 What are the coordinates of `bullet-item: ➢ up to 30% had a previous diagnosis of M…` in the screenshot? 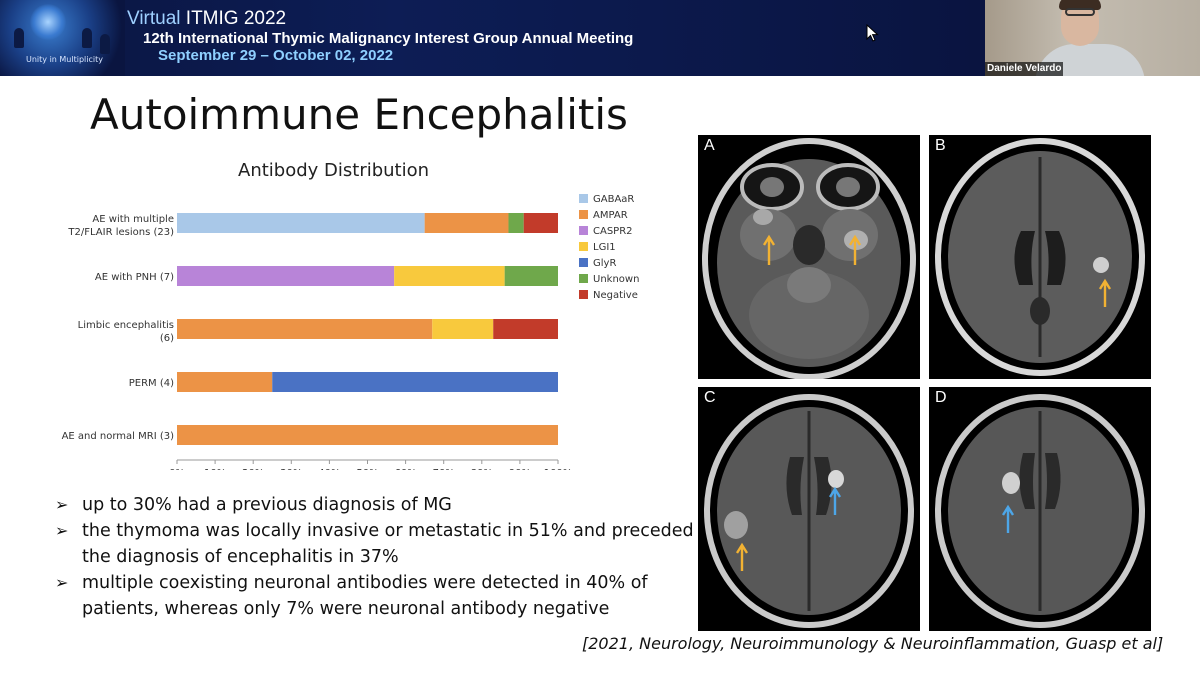 It's located at (375, 505).